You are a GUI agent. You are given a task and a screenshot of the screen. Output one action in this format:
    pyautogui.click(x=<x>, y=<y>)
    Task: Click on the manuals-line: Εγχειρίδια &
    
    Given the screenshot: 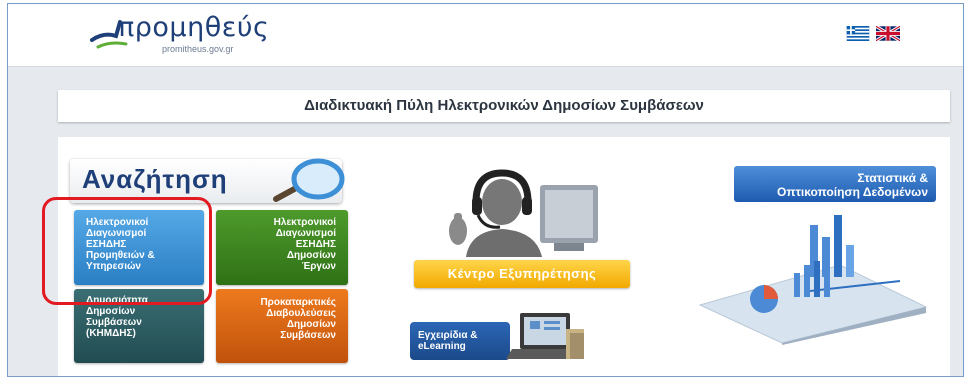 What is the action you would take?
    pyautogui.click(x=448, y=335)
    